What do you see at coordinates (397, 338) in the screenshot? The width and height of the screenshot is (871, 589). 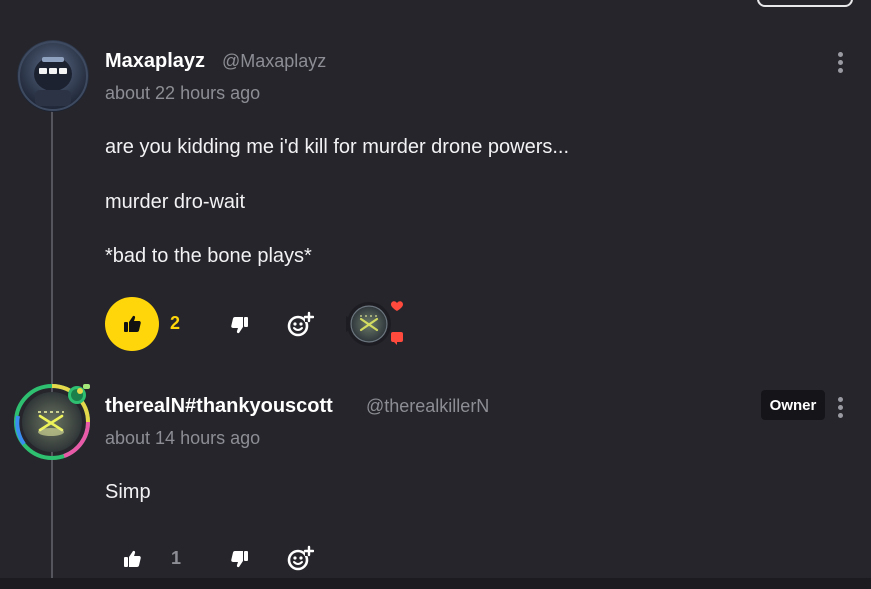 I see `speech-bubble-icon` at bounding box center [397, 338].